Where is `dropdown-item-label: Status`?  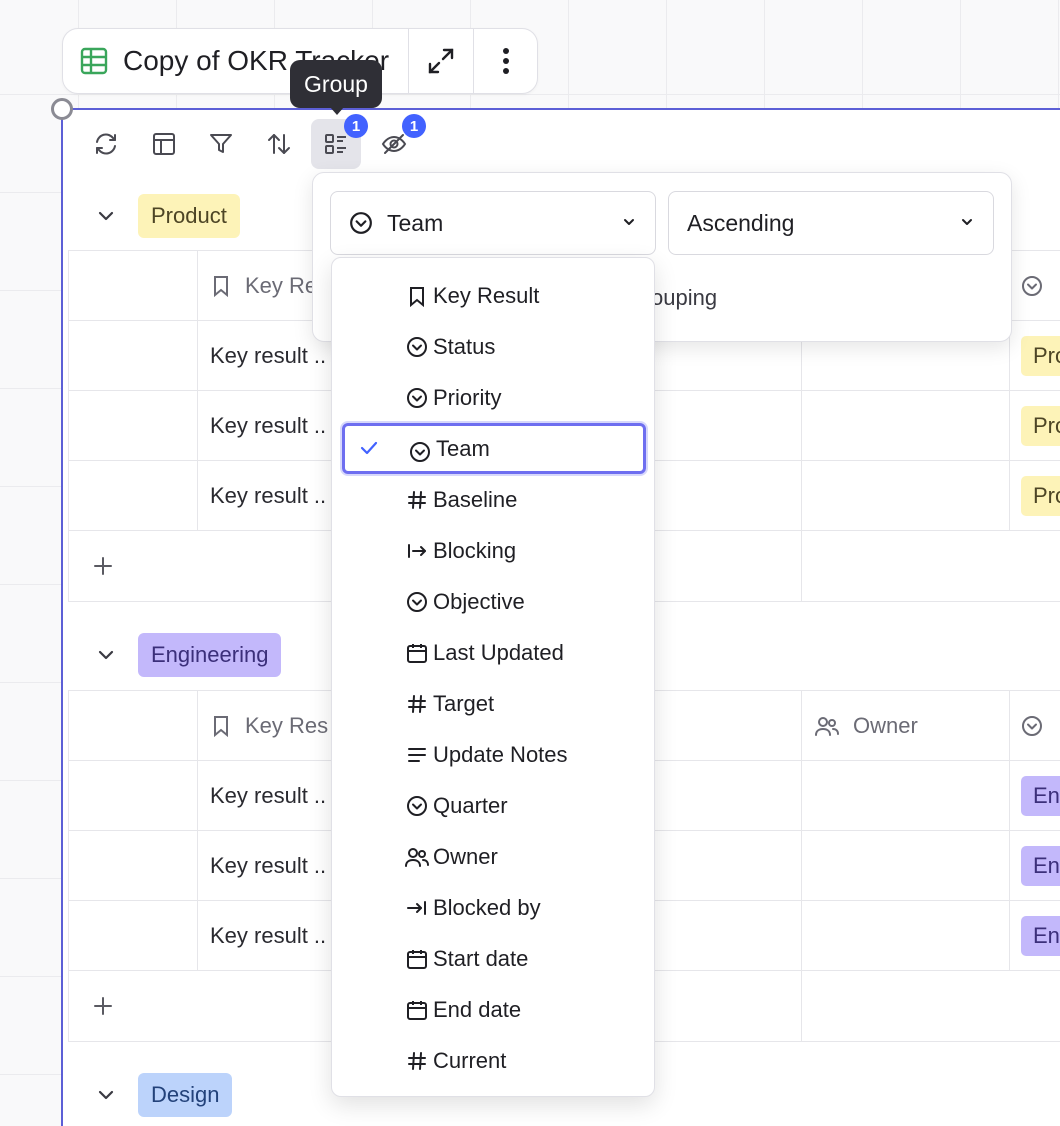 dropdown-item-label: Status is located at coordinates (464, 346).